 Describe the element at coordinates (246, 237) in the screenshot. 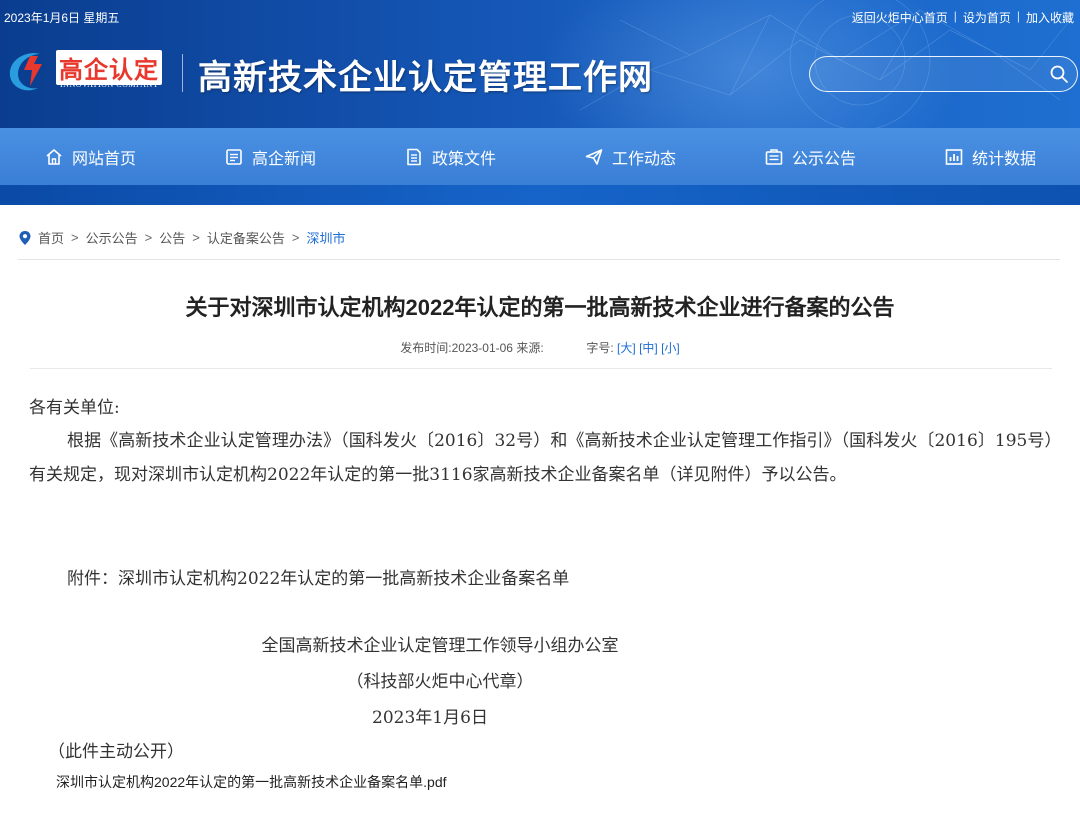

I see `breadcrumb-filing-notice: 认定备案公告` at that location.